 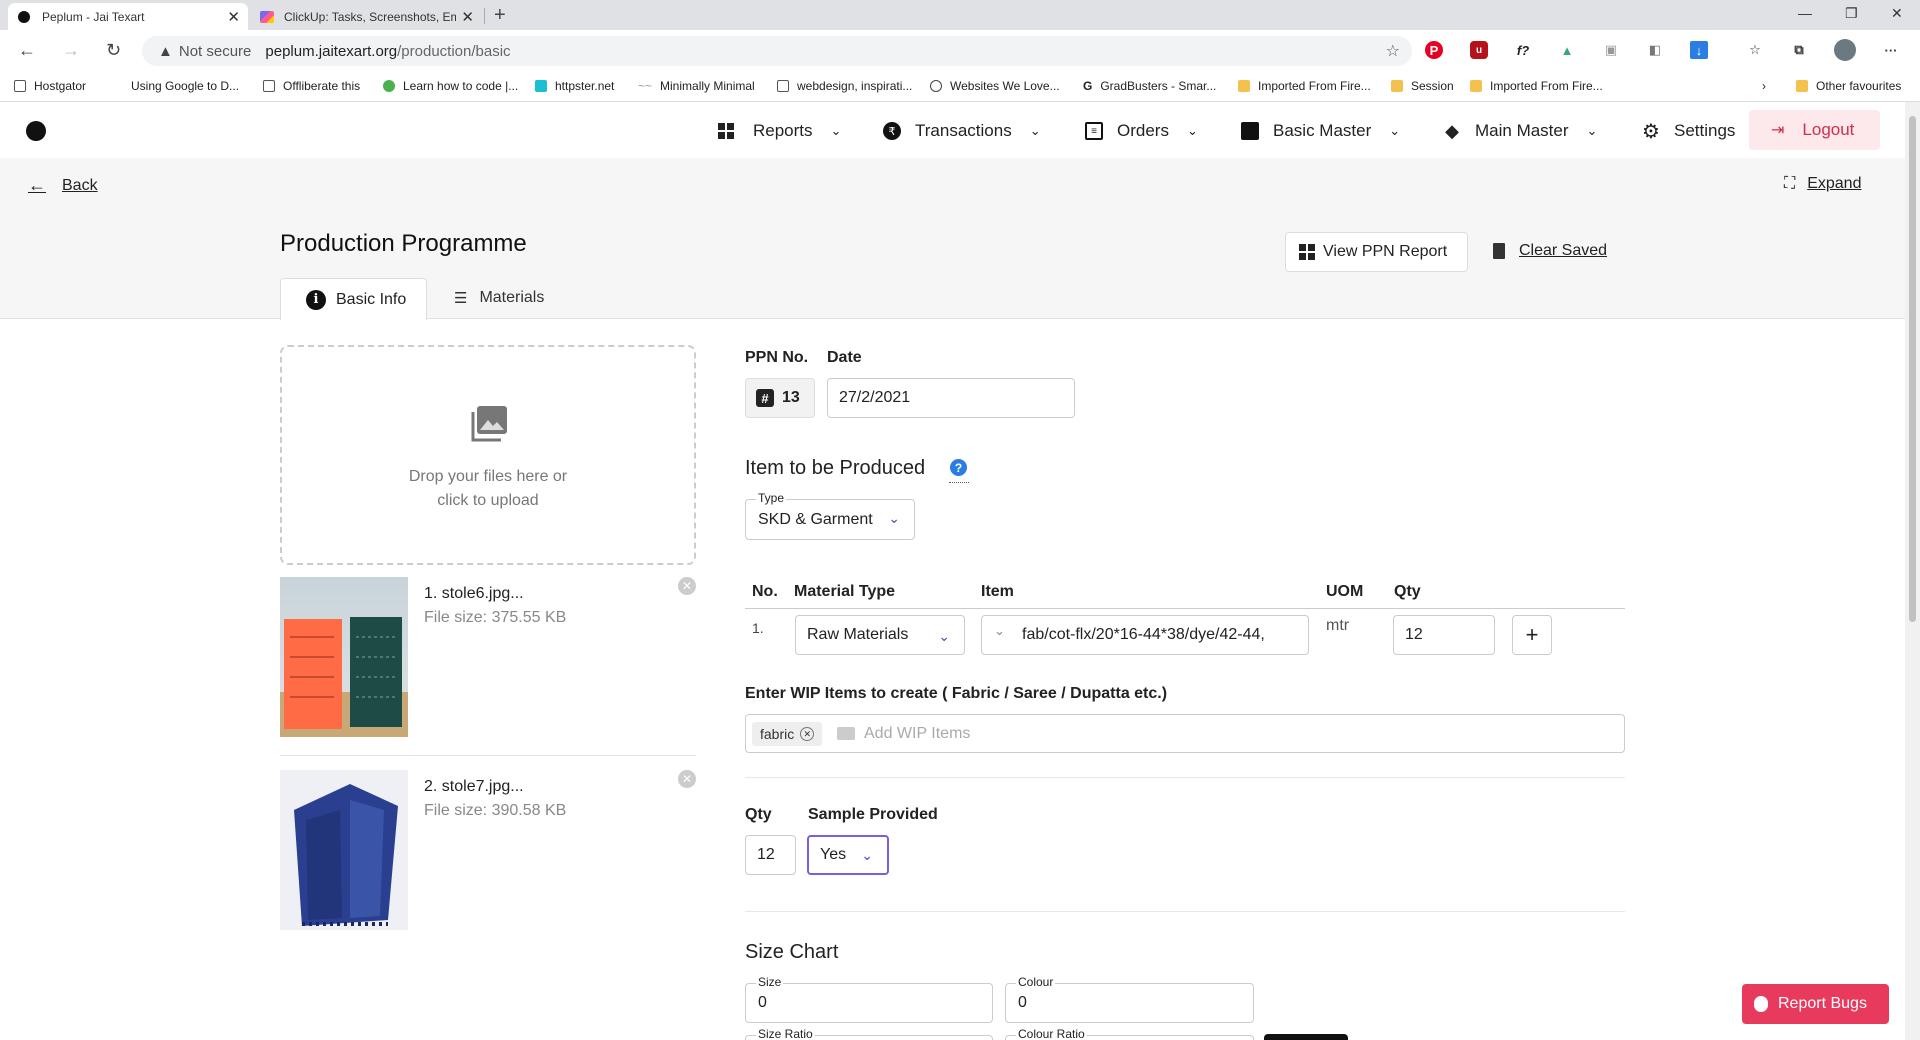 What do you see at coordinates (951, 398) in the screenshot?
I see `date-field: 27/2/2021` at bounding box center [951, 398].